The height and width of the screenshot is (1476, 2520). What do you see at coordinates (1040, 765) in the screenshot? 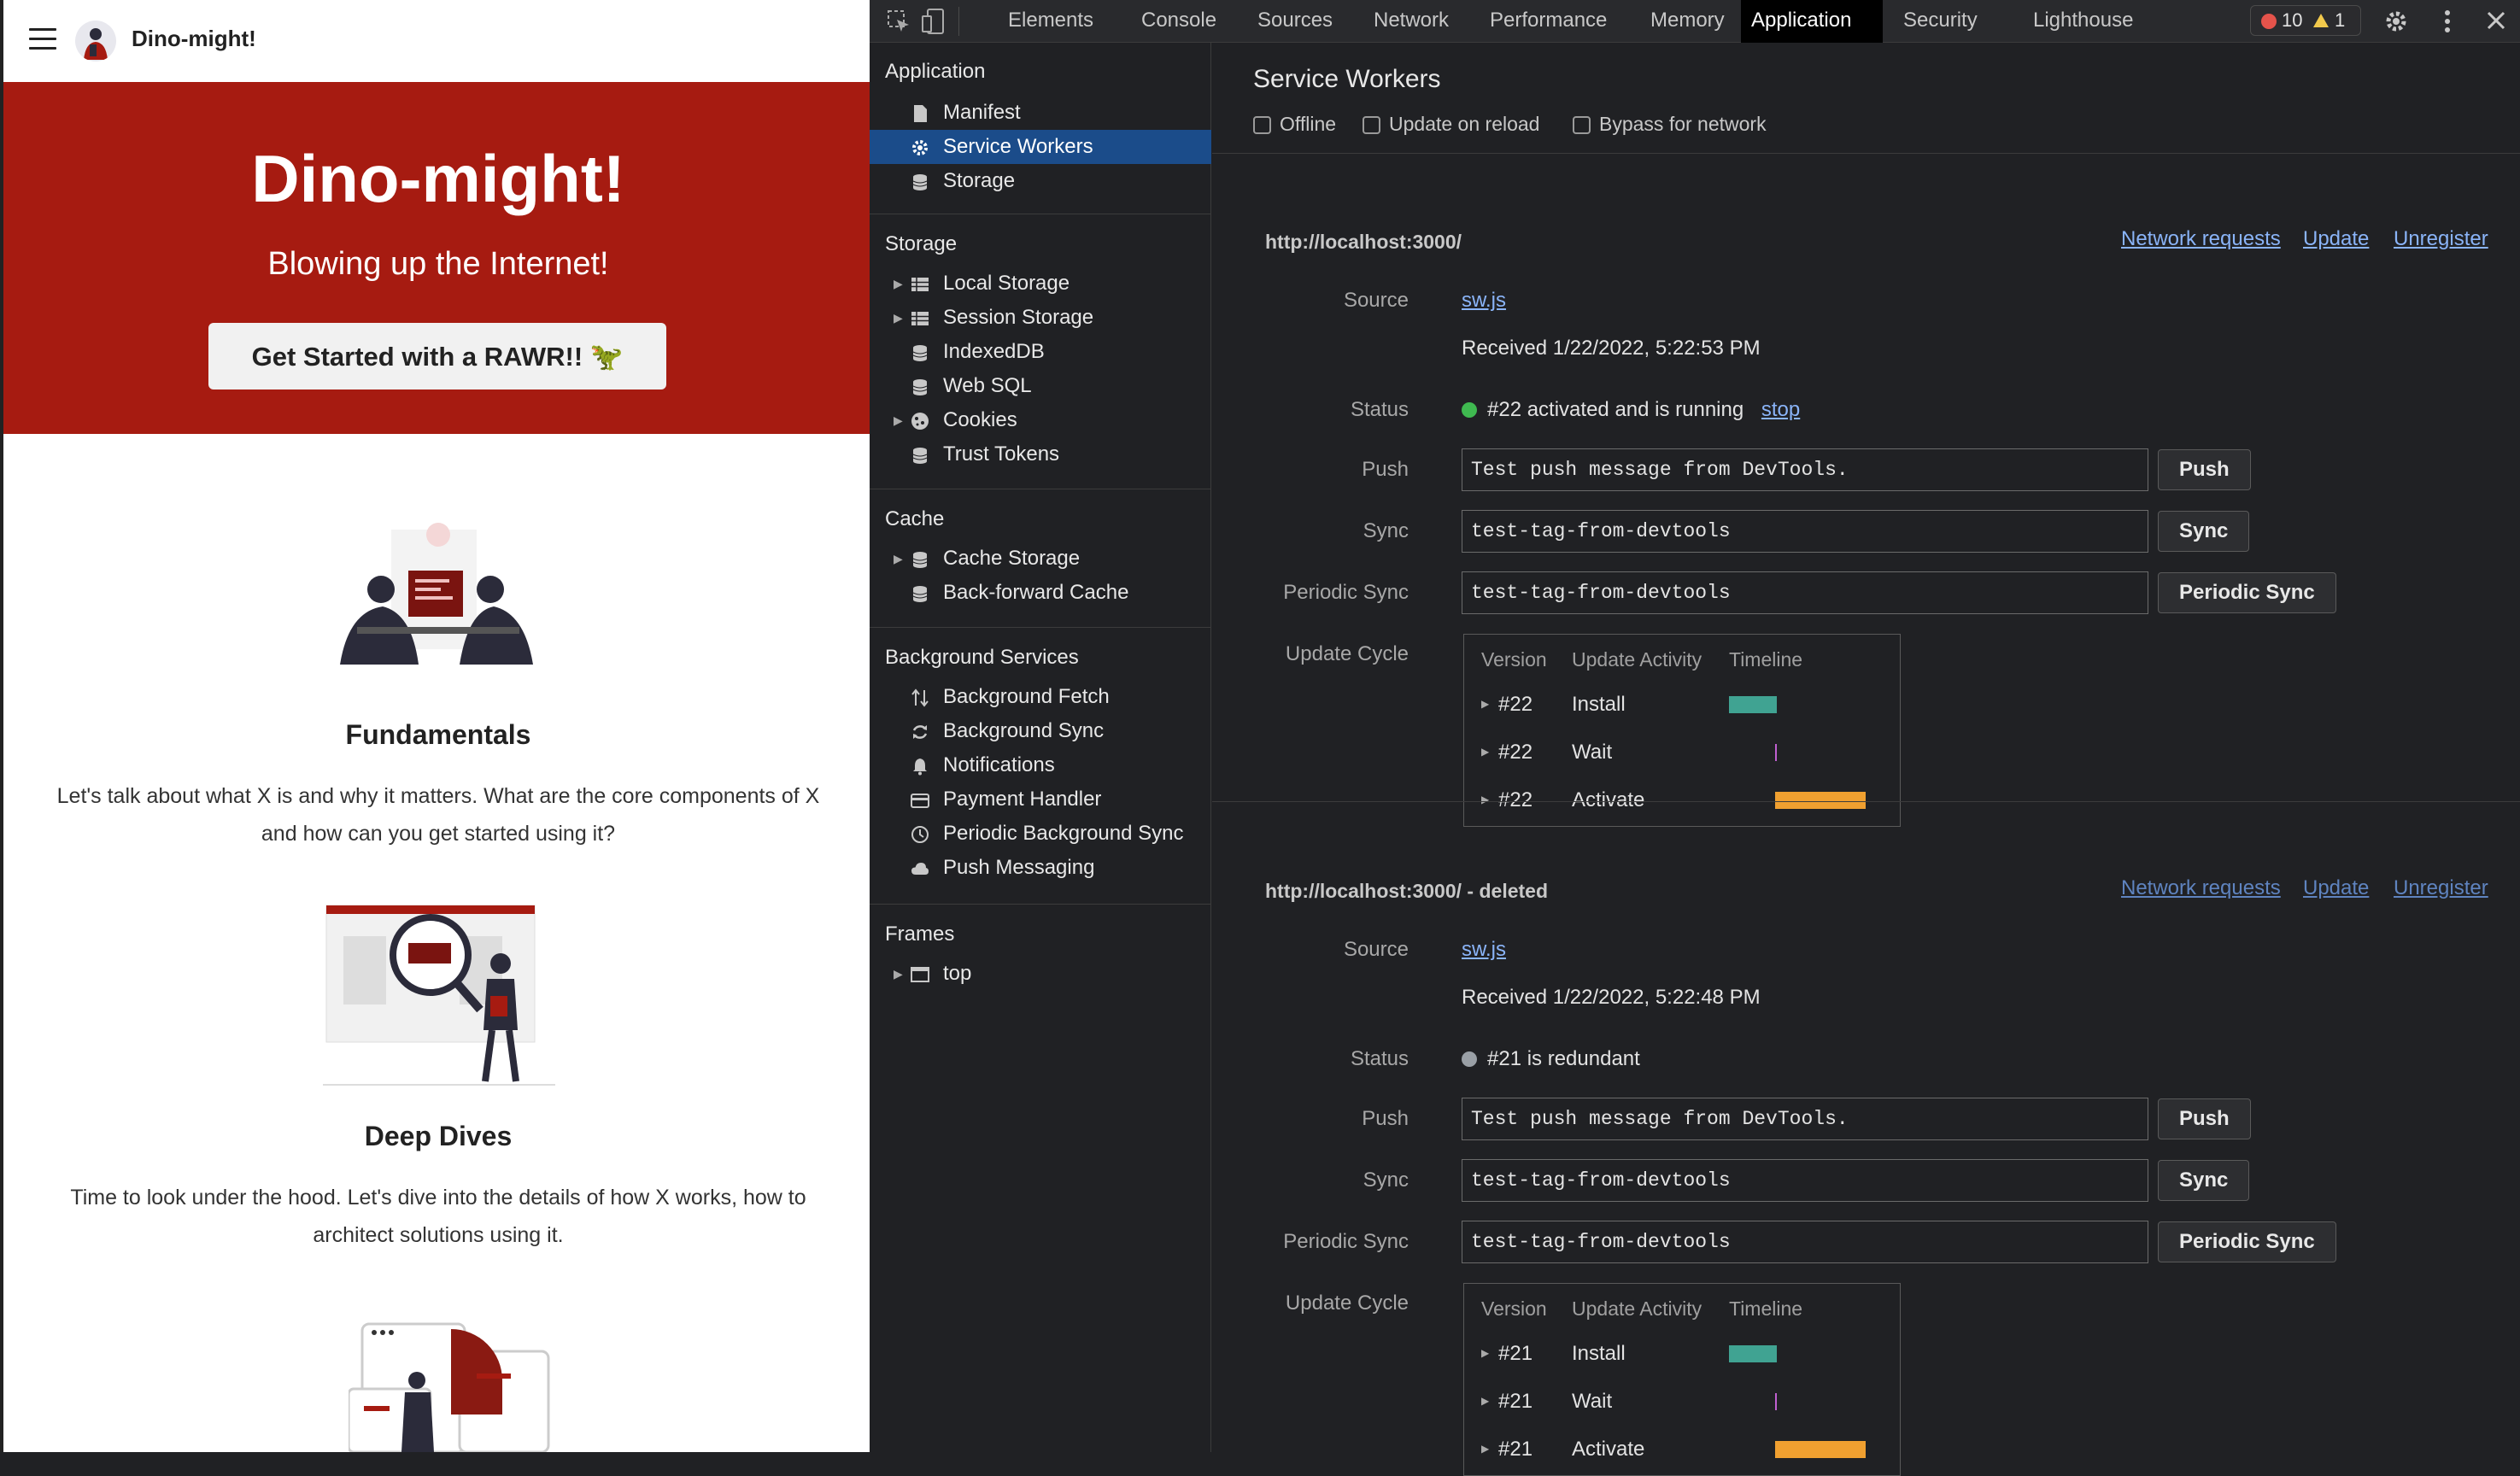
I see `sidebar-item-notifications: Notifications` at bounding box center [1040, 765].